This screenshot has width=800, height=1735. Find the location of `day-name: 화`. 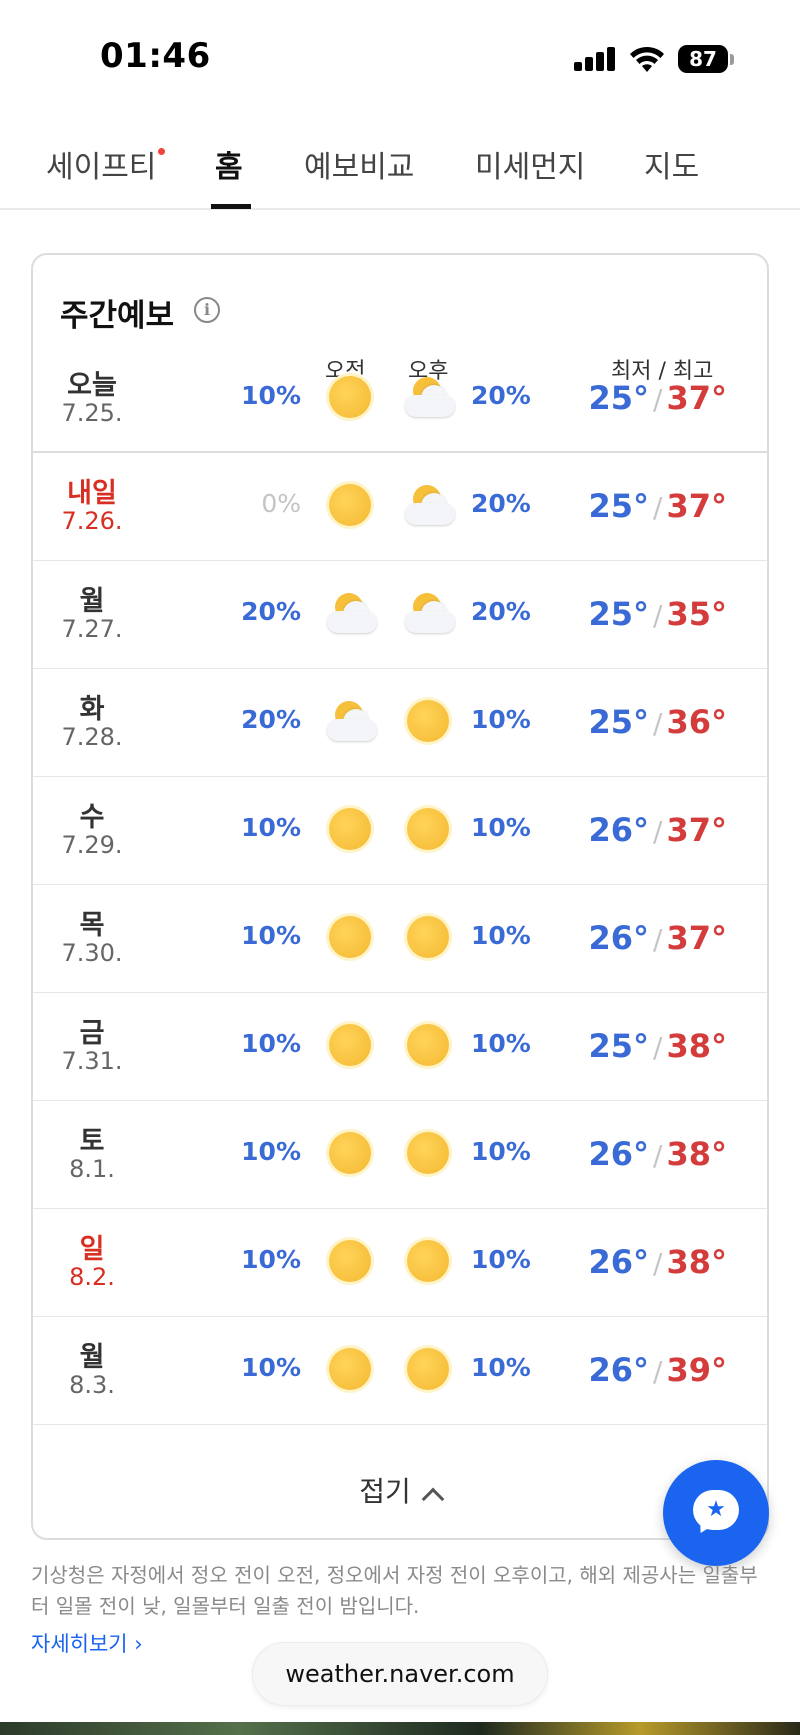

day-name: 화 is located at coordinates (92, 709).